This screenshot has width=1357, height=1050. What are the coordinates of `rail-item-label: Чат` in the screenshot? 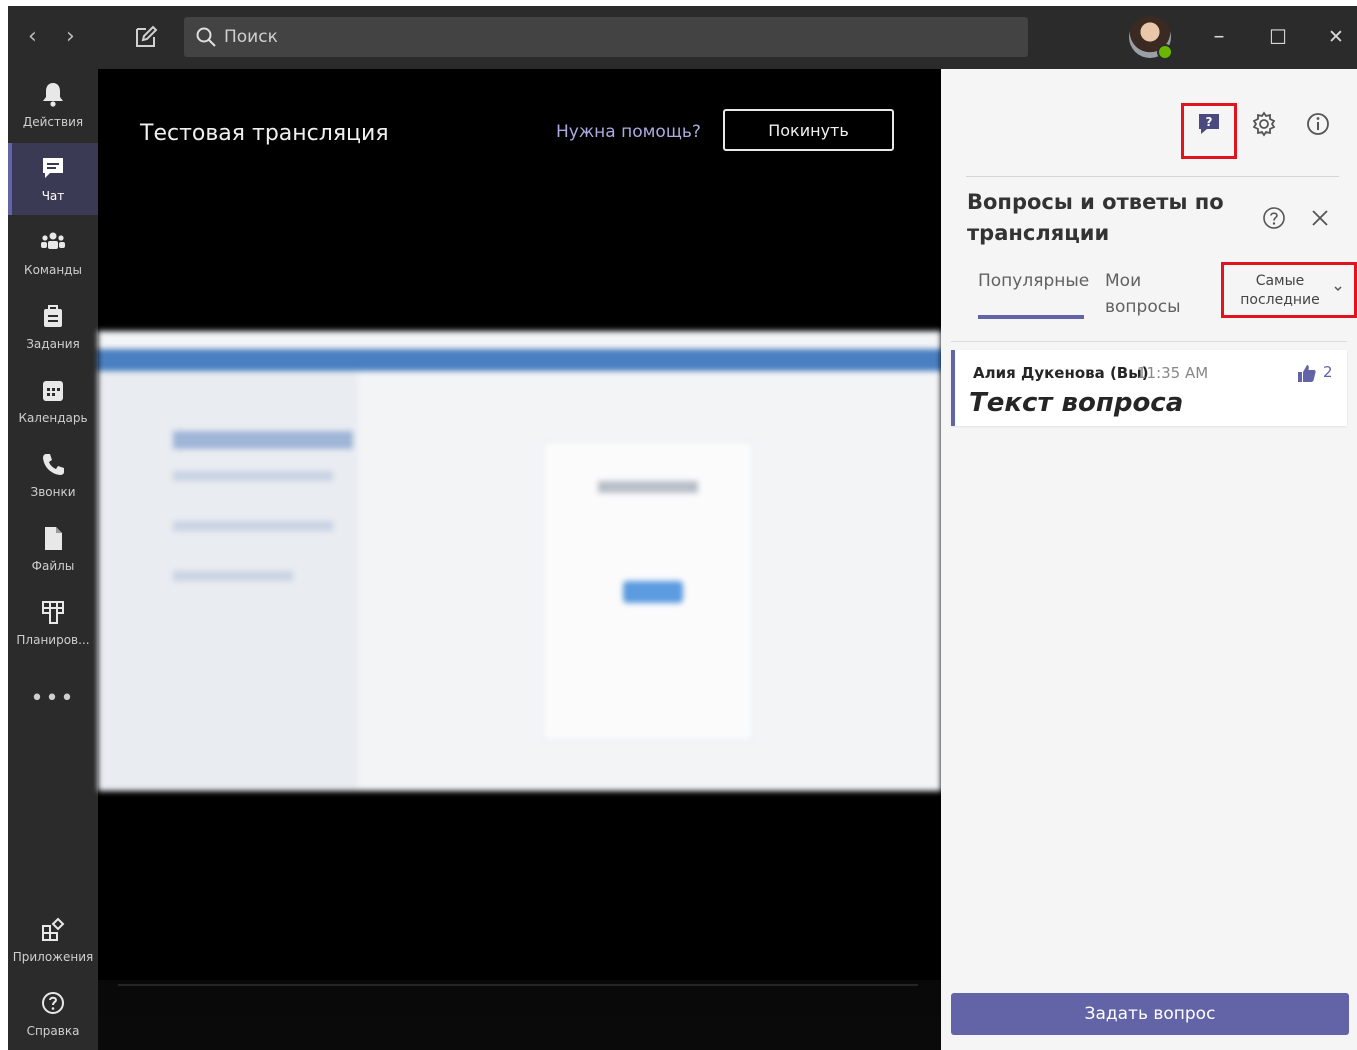 It's located at (53, 196).